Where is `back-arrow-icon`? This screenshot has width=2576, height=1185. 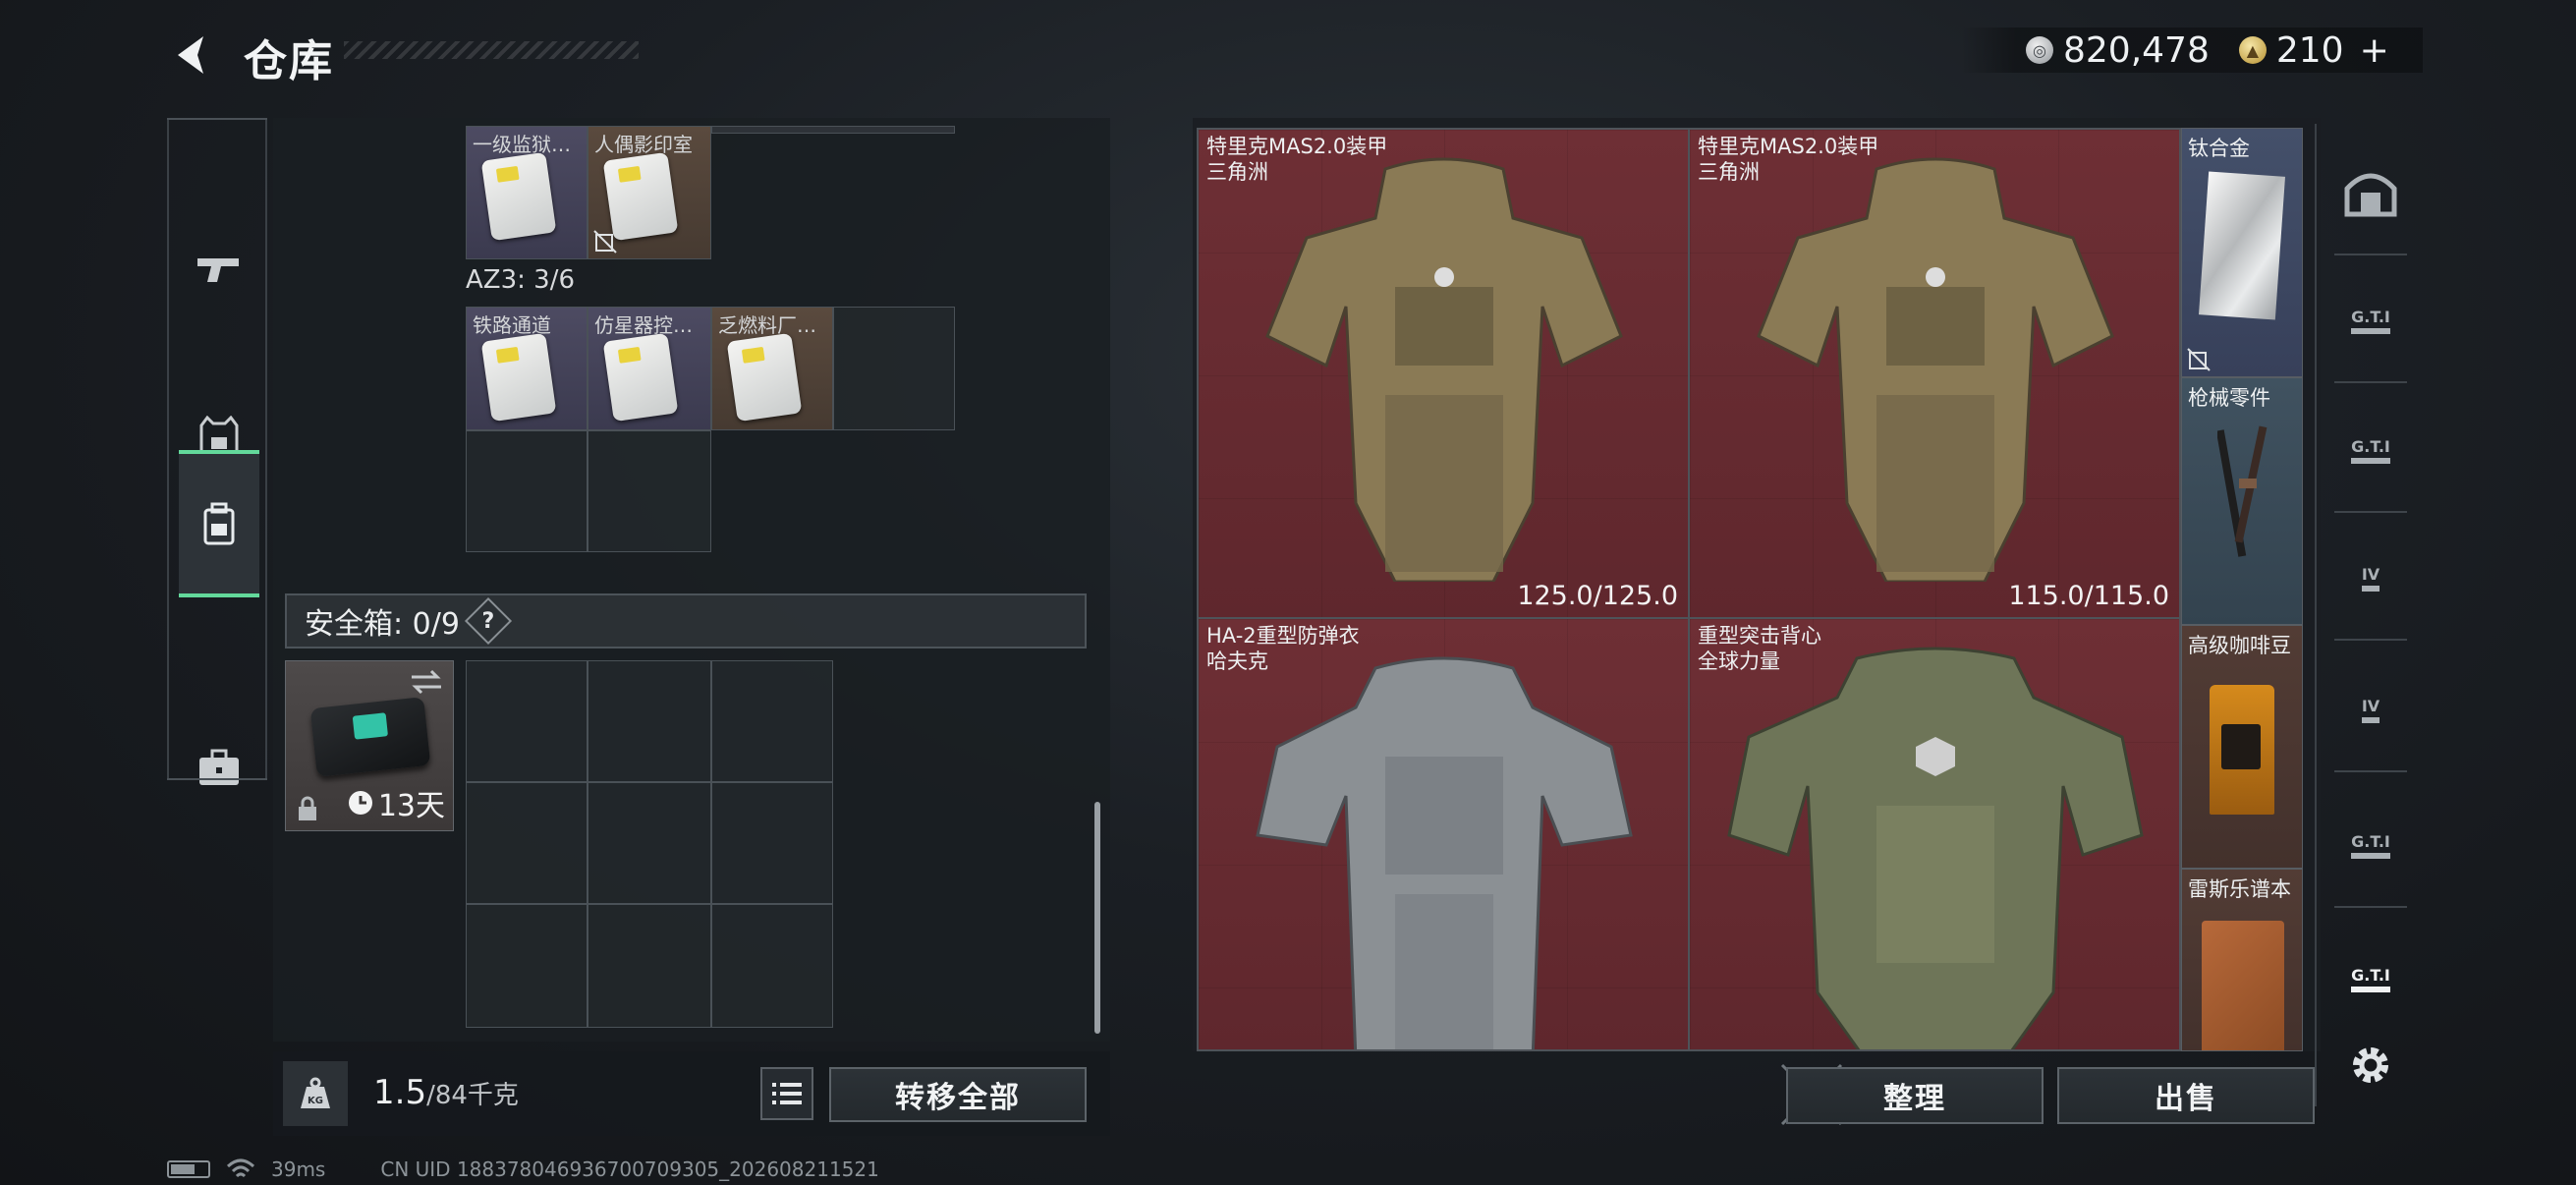 back-arrow-icon is located at coordinates (190, 55).